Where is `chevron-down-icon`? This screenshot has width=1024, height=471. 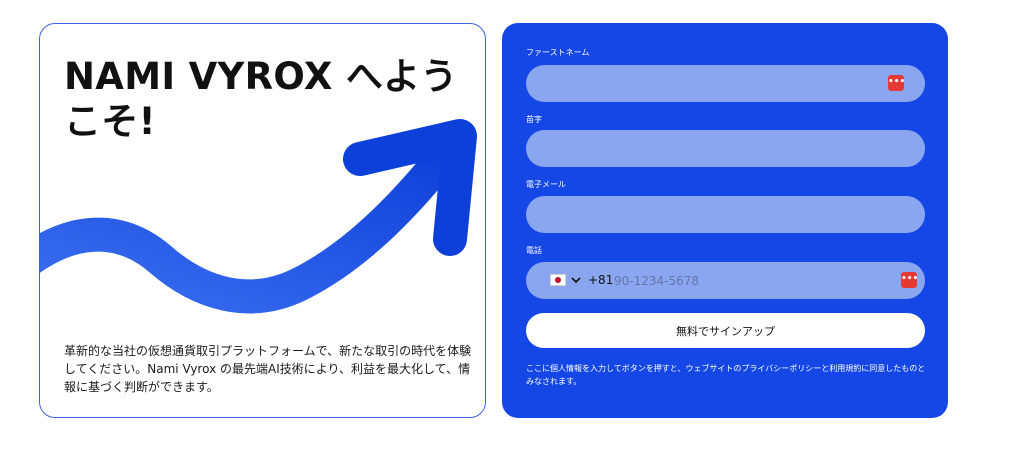 chevron-down-icon is located at coordinates (576, 280).